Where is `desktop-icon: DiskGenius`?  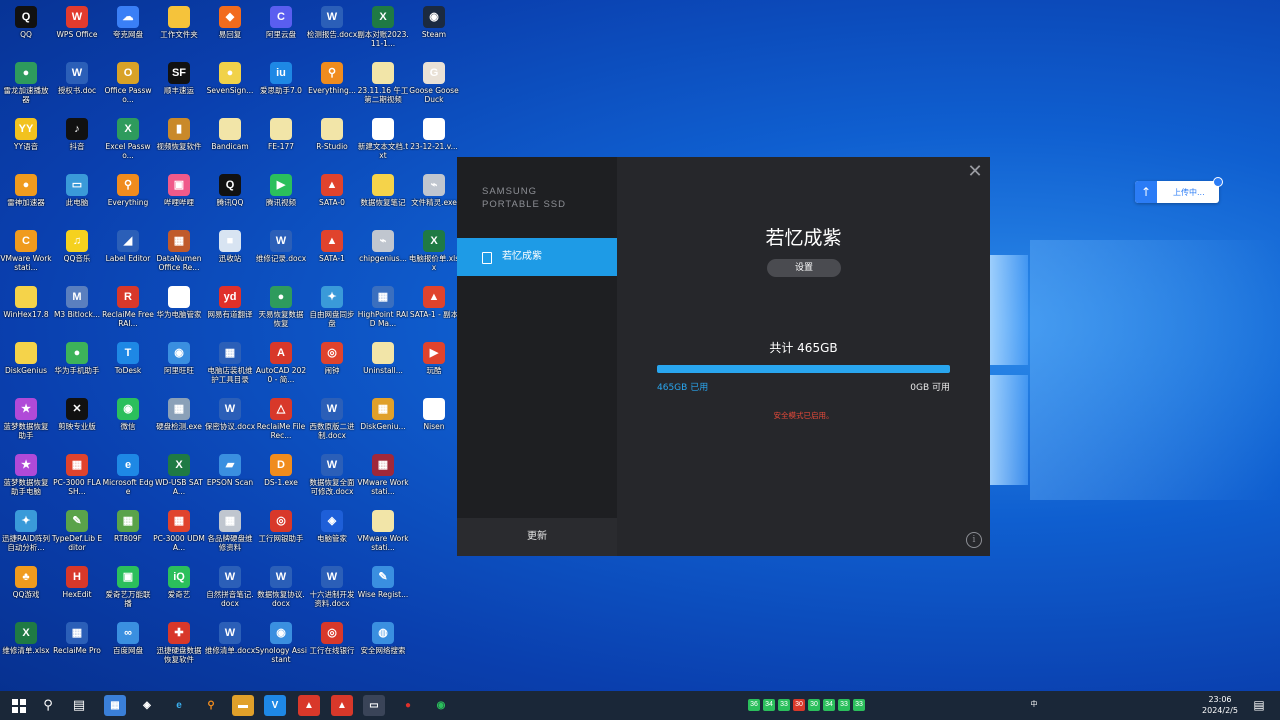
desktop-icon: DiskGenius is located at coordinates (26, 367).